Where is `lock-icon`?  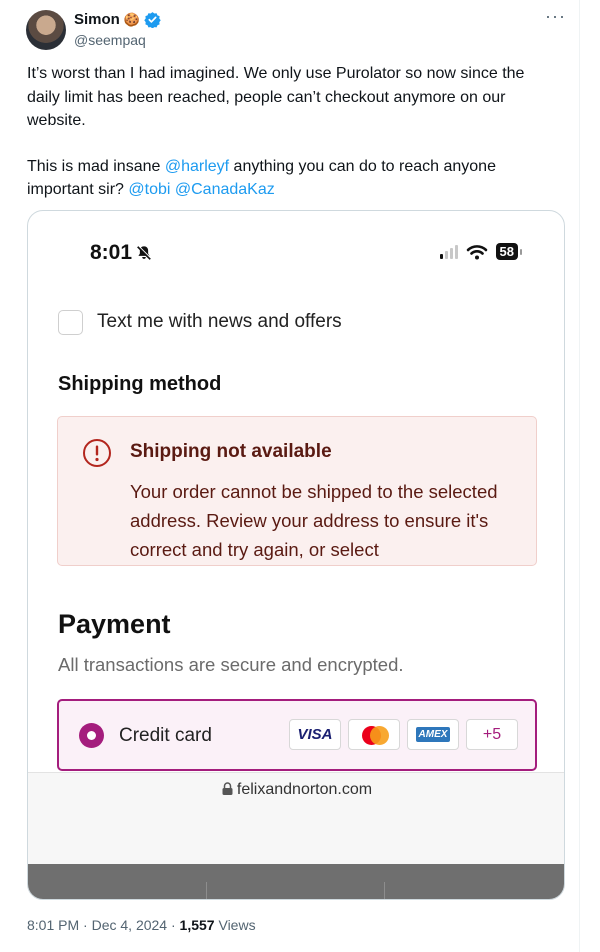 lock-icon is located at coordinates (227, 788).